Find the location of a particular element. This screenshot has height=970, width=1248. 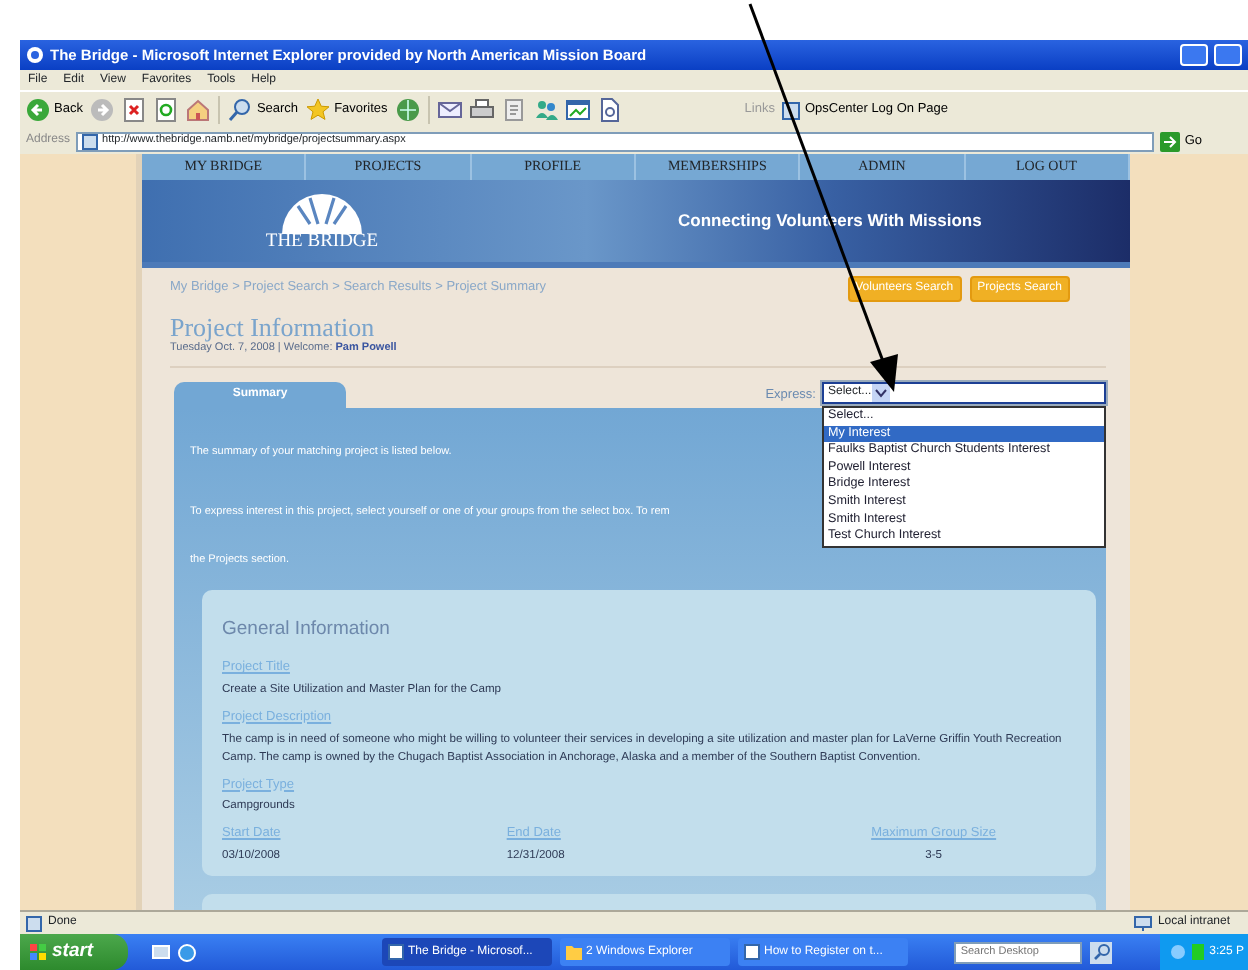

globe-icon is located at coordinates (407, 110).